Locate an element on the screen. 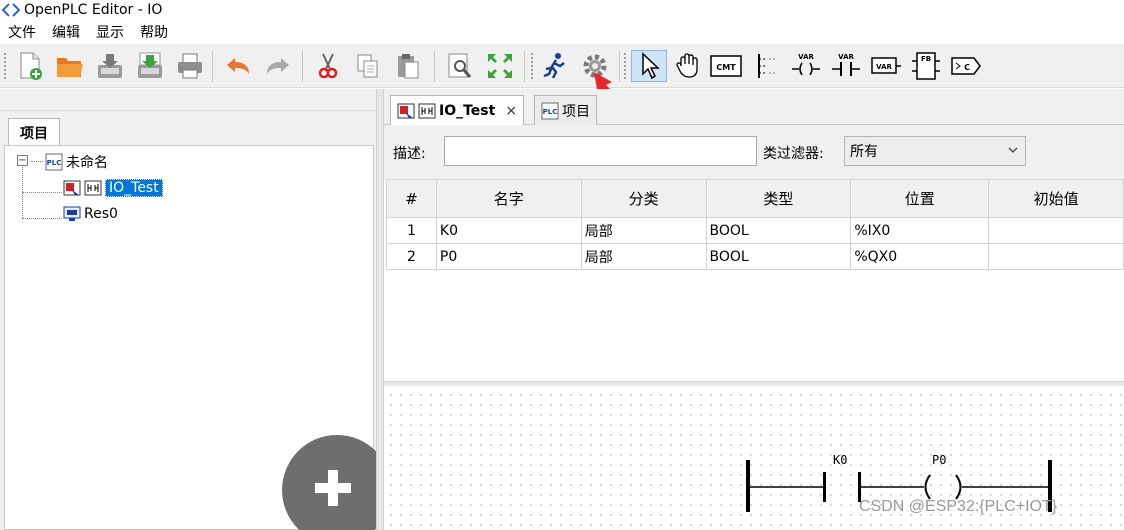 The width and height of the screenshot is (1124, 530). run-button is located at coordinates (555, 66).